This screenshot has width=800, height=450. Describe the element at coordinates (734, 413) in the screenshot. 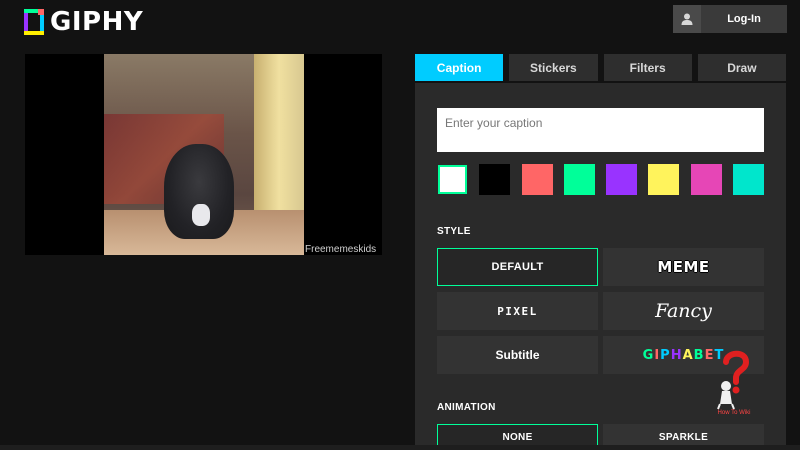

I see `how-to-wiki-caption: How To Wiki` at that location.